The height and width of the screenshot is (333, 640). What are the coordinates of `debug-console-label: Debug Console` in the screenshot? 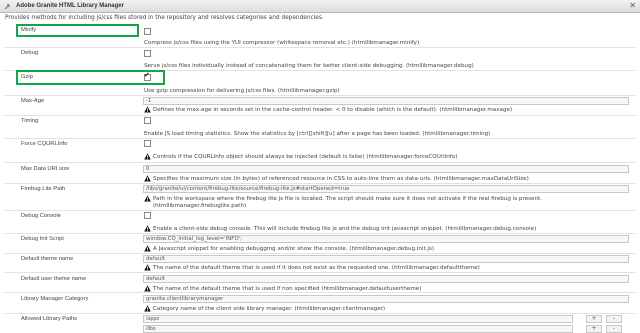 It's located at (41, 216).